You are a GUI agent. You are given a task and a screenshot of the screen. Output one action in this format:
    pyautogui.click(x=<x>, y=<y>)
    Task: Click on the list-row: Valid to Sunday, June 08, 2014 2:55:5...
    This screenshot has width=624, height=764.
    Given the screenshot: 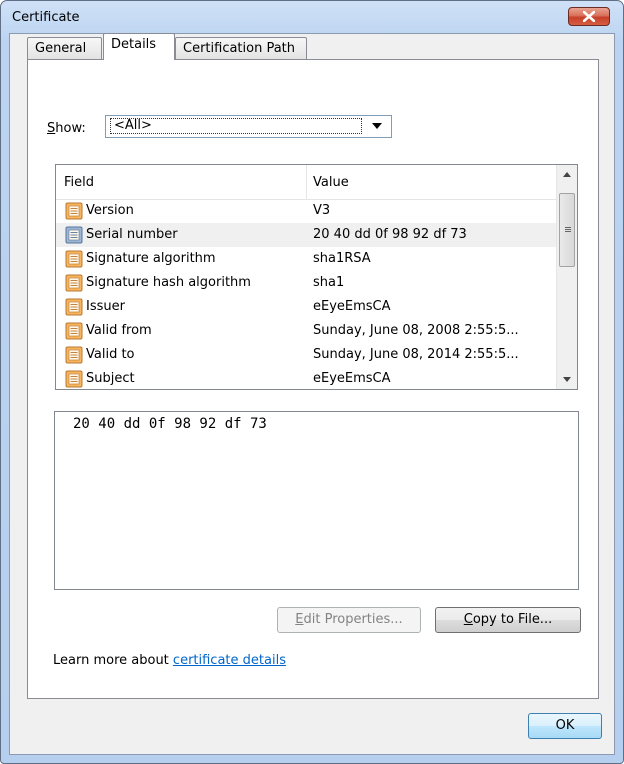 What is the action you would take?
    pyautogui.click(x=306, y=355)
    